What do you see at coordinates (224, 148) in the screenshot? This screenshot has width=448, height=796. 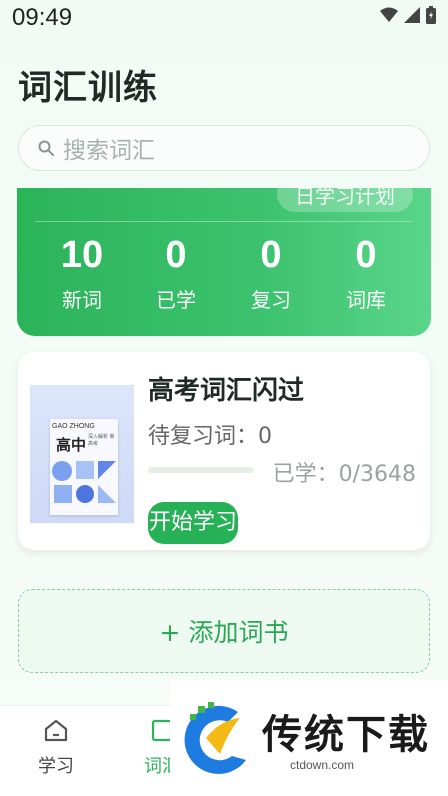 I see `search-input: 搜索词汇` at bounding box center [224, 148].